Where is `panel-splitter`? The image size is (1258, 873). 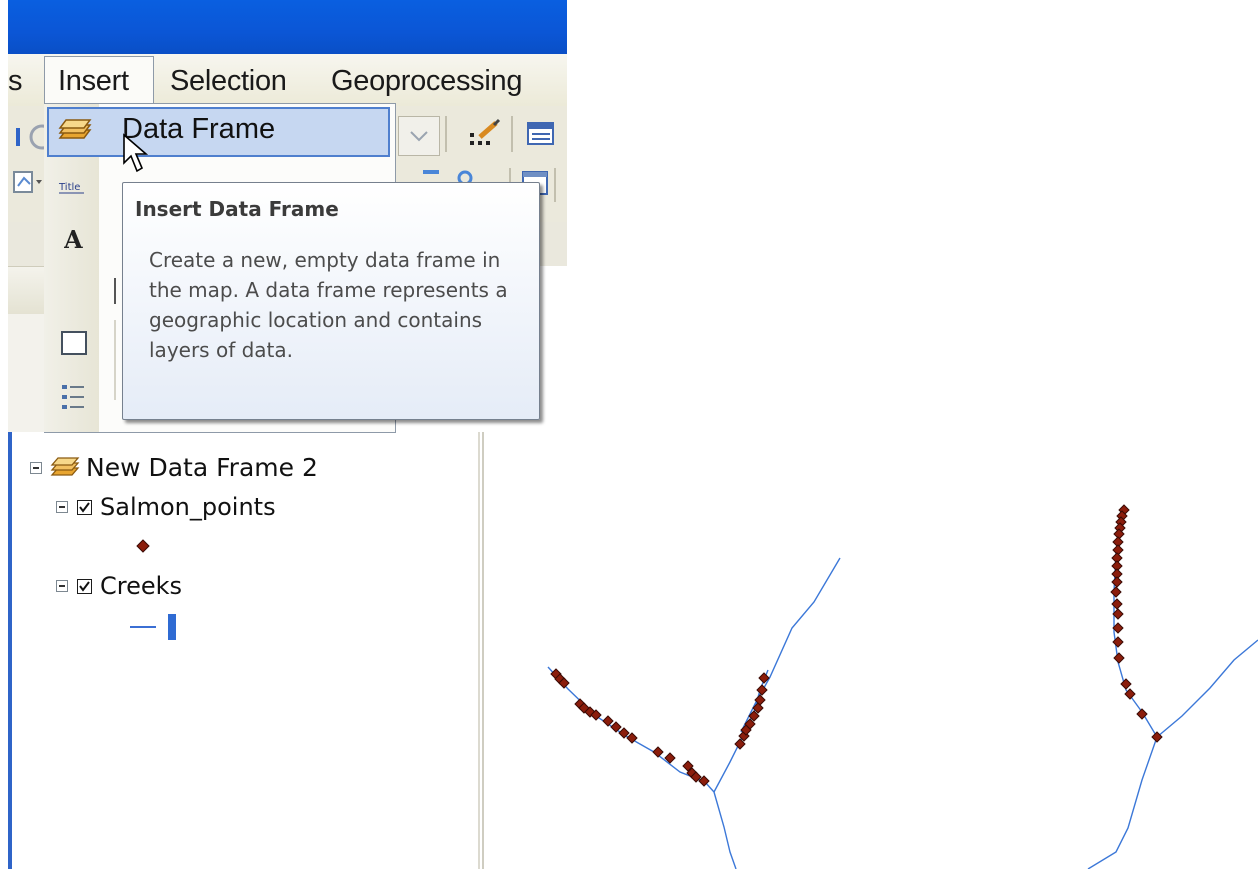 panel-splitter is located at coordinates (485, 650).